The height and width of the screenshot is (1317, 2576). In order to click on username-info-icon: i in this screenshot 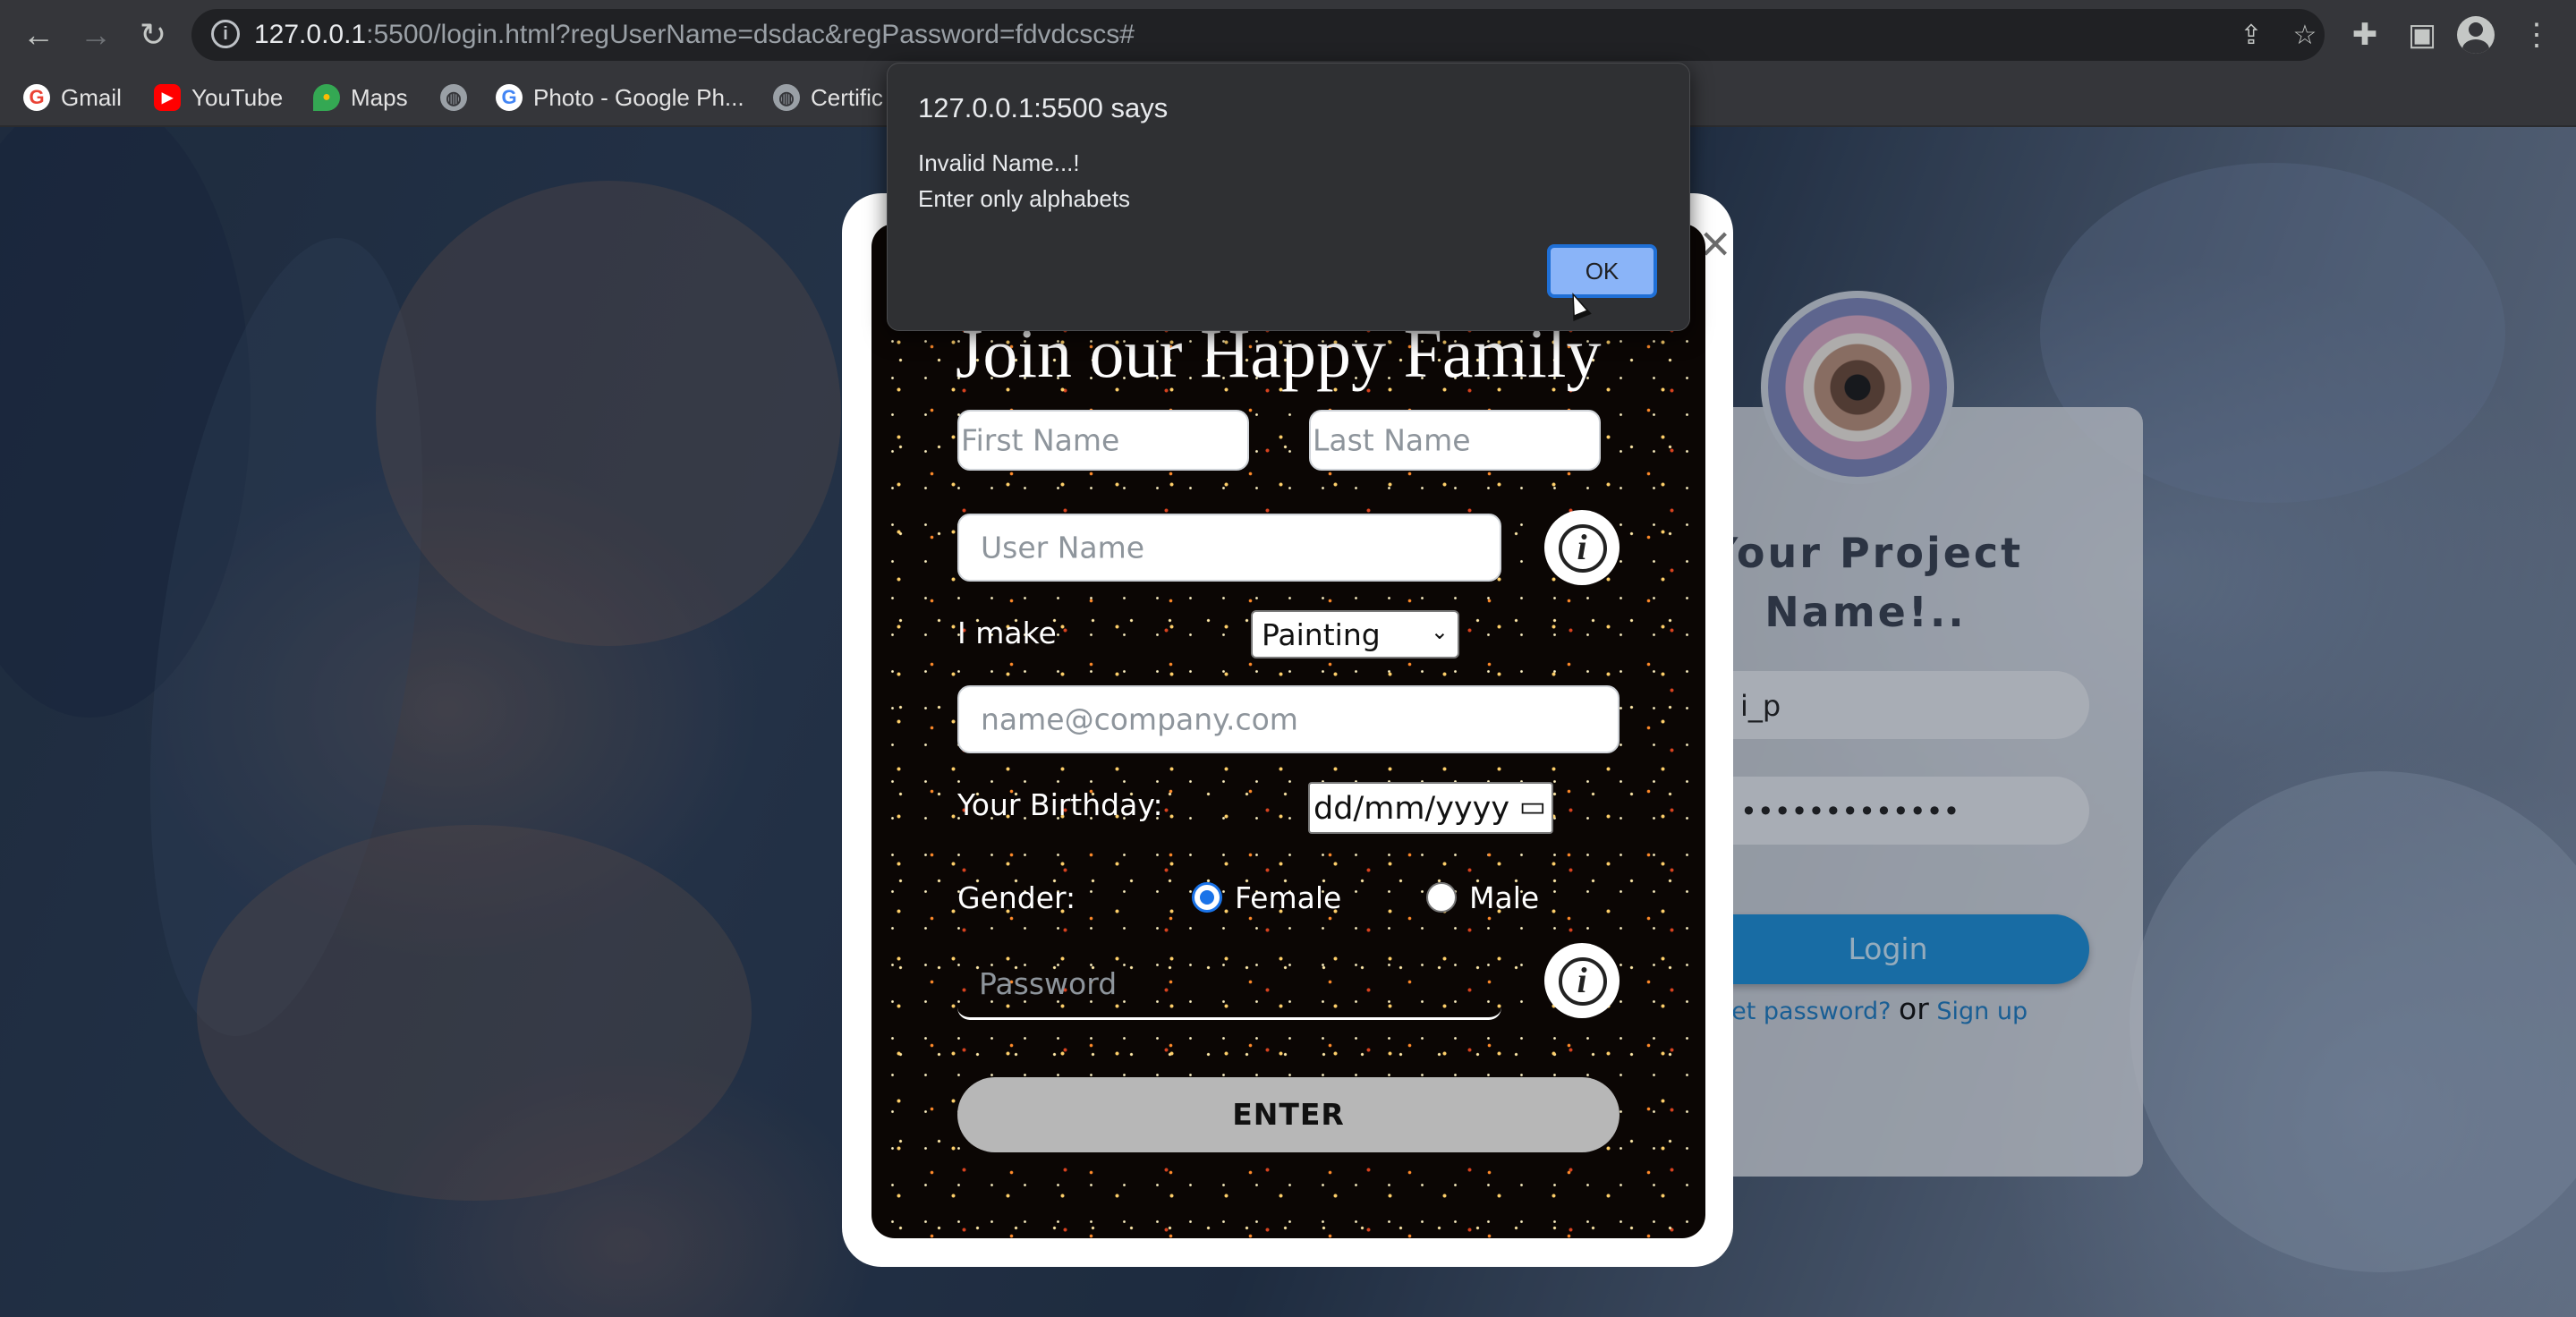, I will do `click(1582, 547)`.